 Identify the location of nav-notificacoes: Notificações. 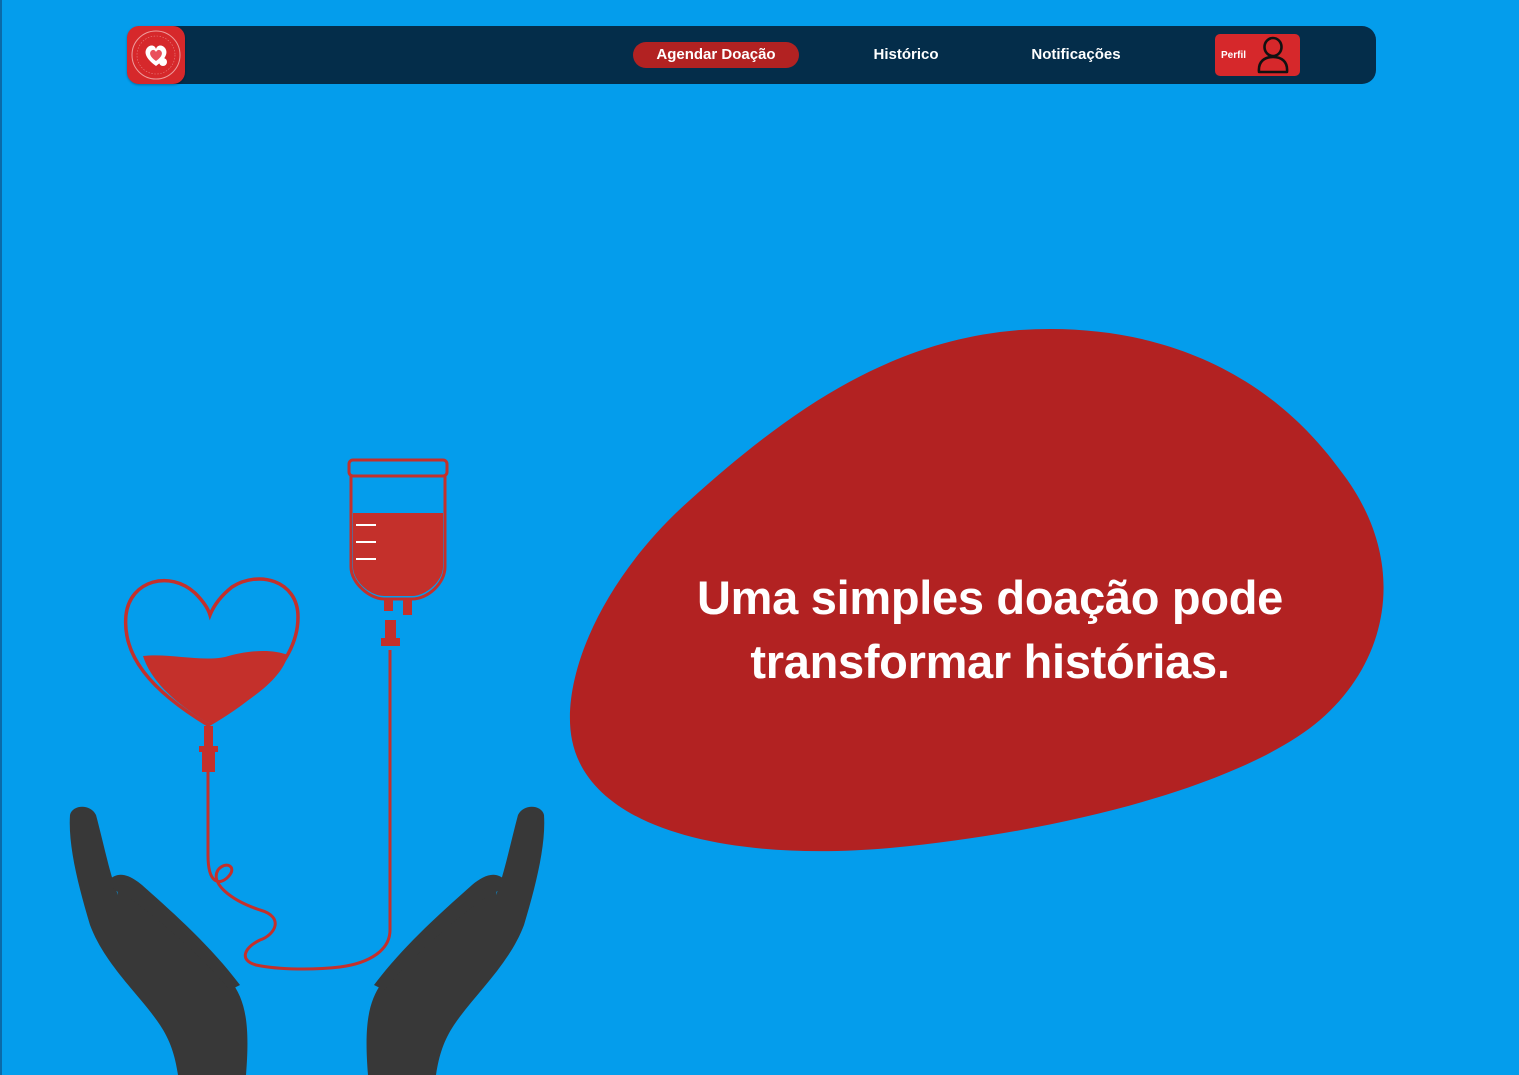
(1076, 55).